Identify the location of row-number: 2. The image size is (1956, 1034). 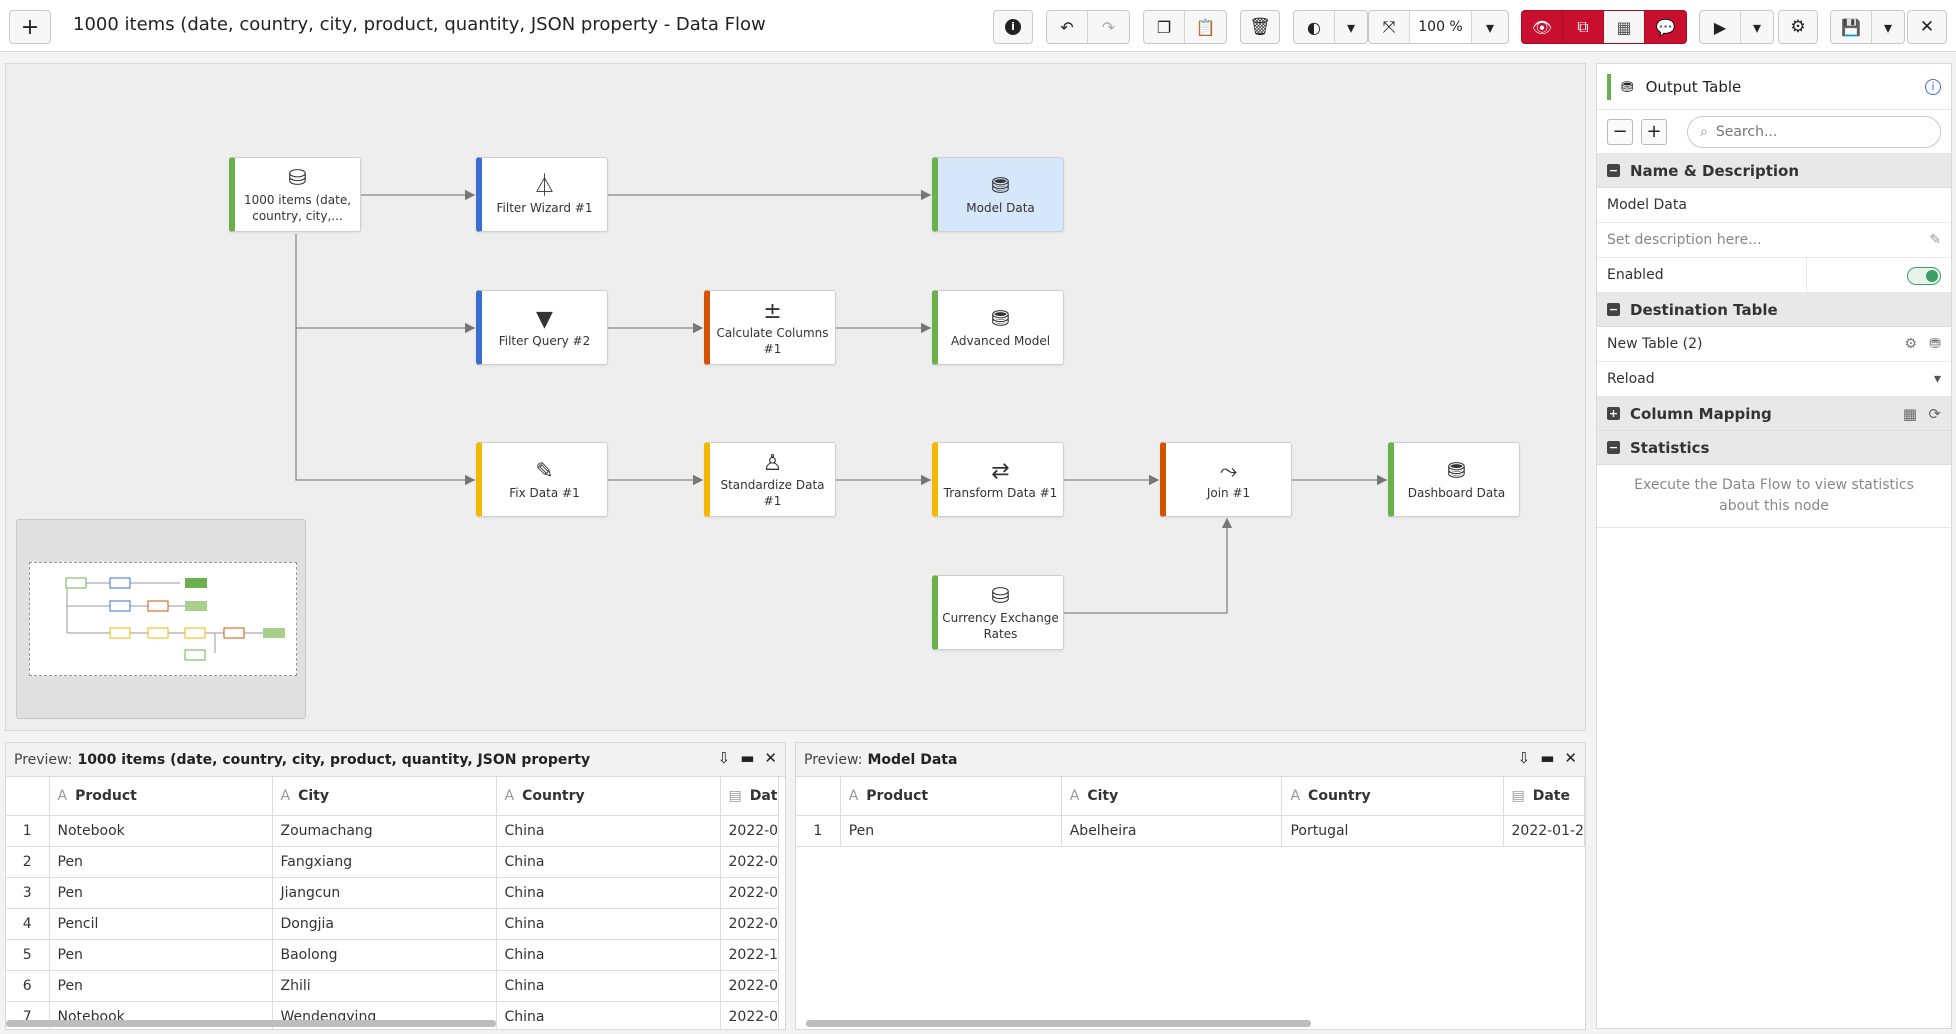
(28, 862).